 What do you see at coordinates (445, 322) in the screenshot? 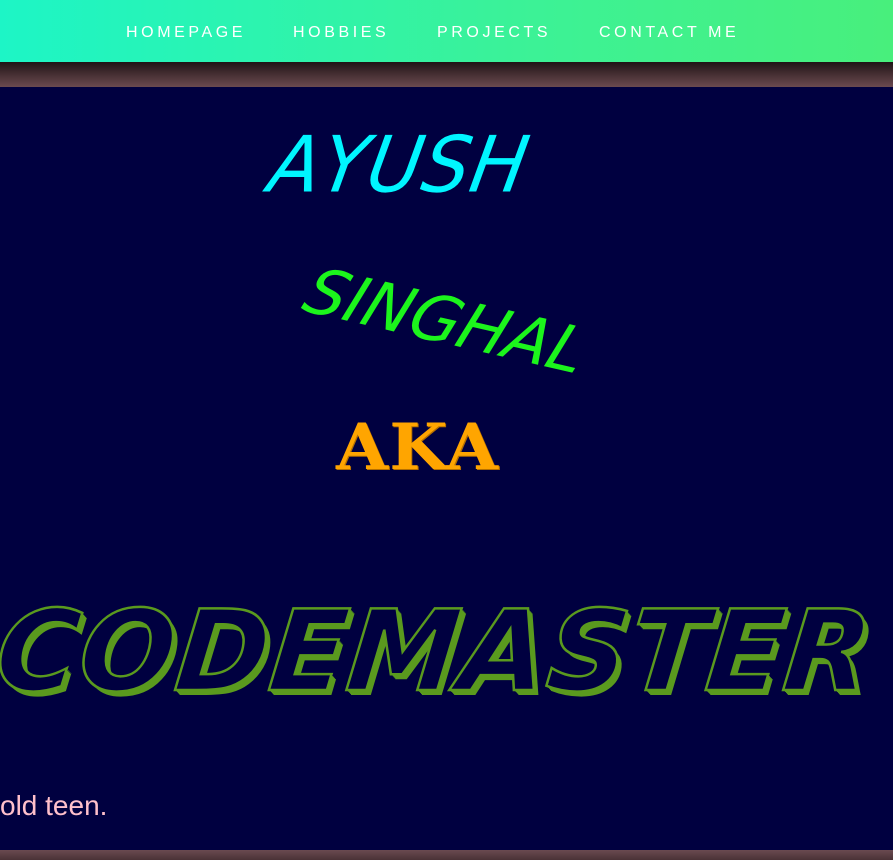
I see `last-name-heading: SINGHAL` at bounding box center [445, 322].